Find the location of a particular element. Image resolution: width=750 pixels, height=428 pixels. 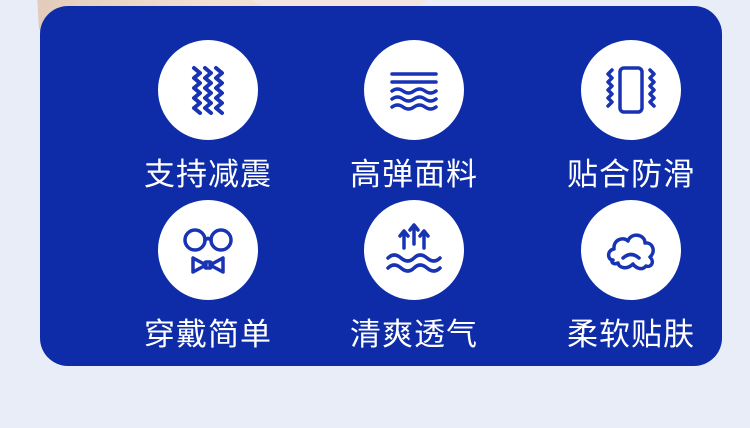

wave-lines-icon is located at coordinates (208, 90).